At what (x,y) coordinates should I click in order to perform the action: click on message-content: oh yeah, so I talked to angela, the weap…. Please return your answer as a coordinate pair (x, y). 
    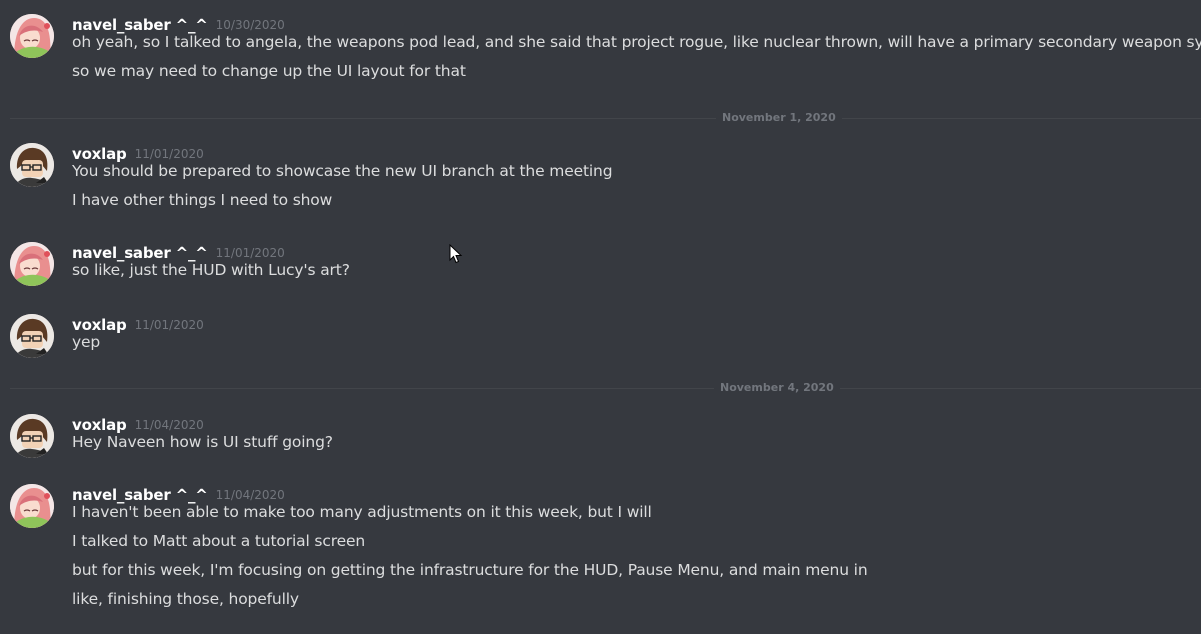
    Looking at the image, I should click on (636, 63).